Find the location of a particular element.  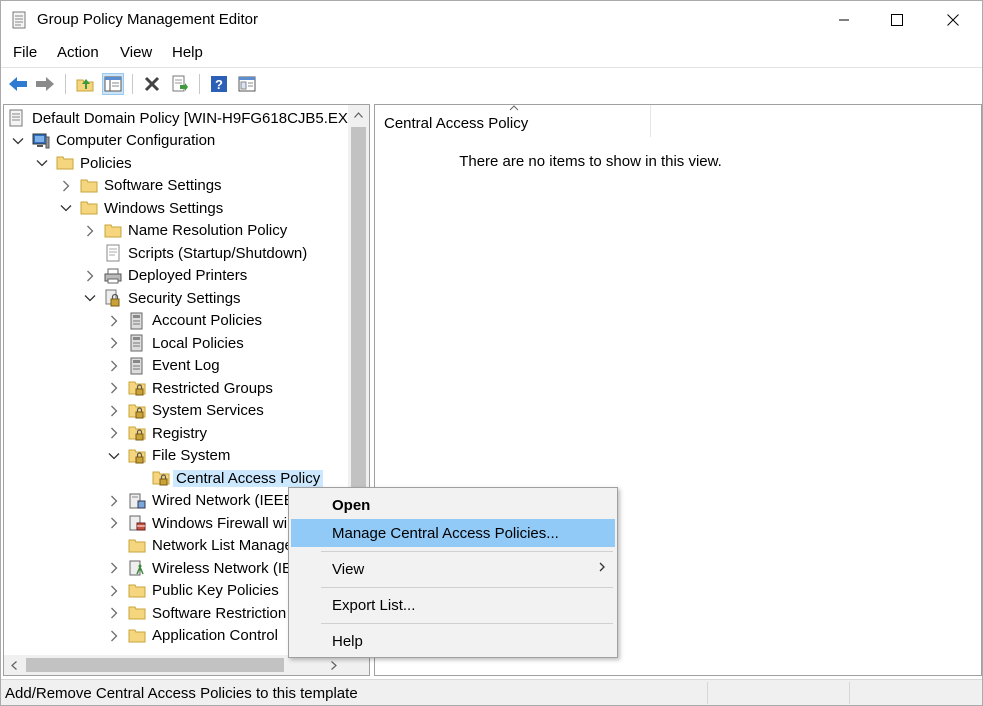

context-menu-help: Help is located at coordinates (453, 641).